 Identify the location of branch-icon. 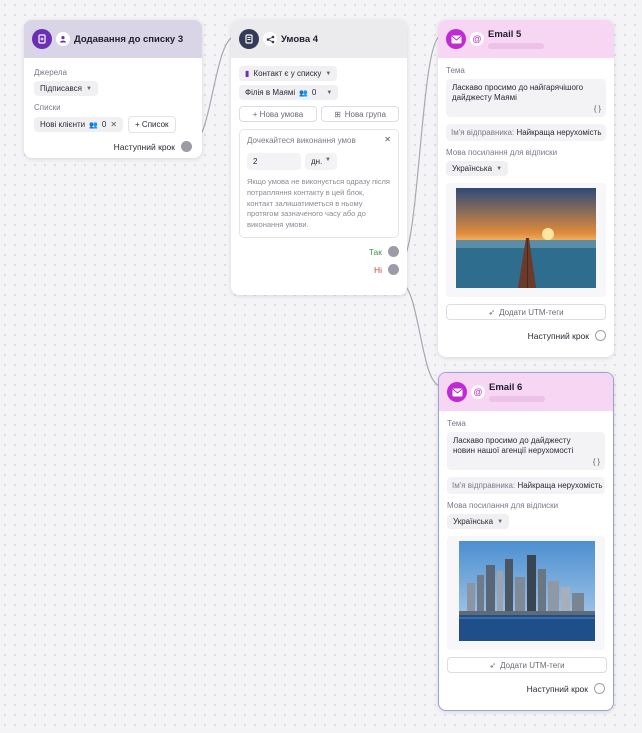
(270, 39).